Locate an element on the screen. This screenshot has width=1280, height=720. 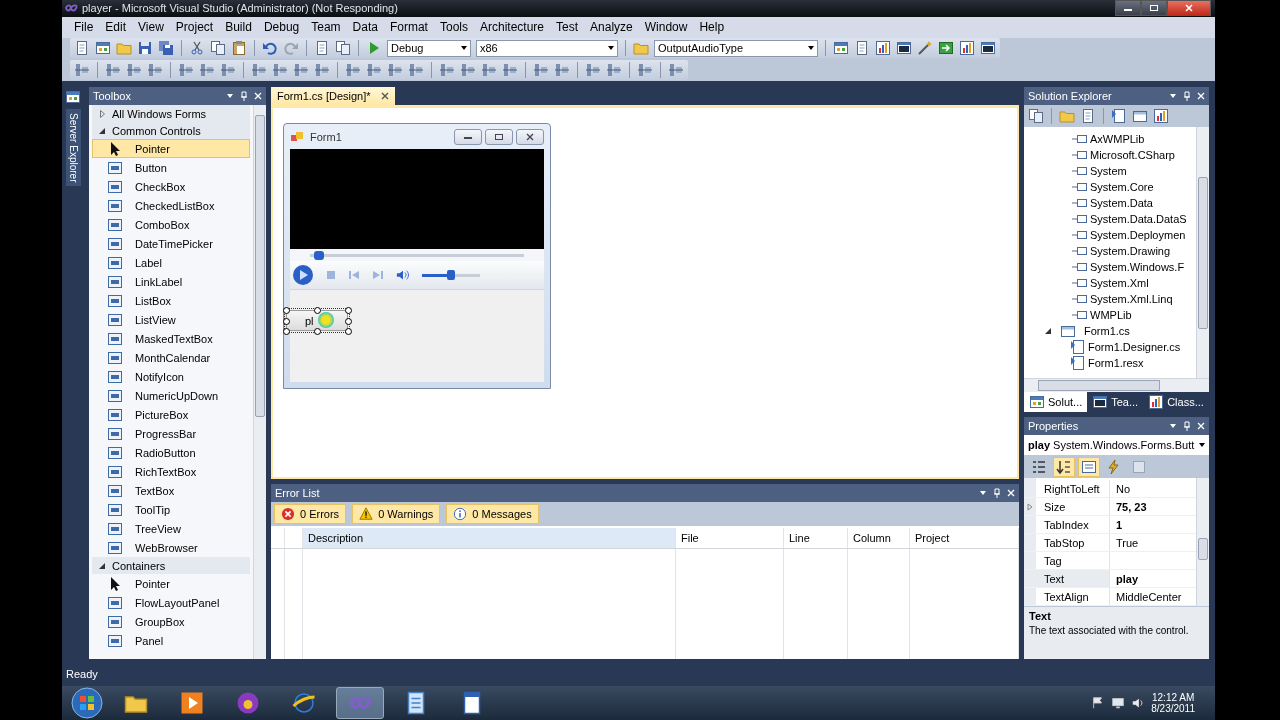
maximize-button is located at coordinates (1154, 8).